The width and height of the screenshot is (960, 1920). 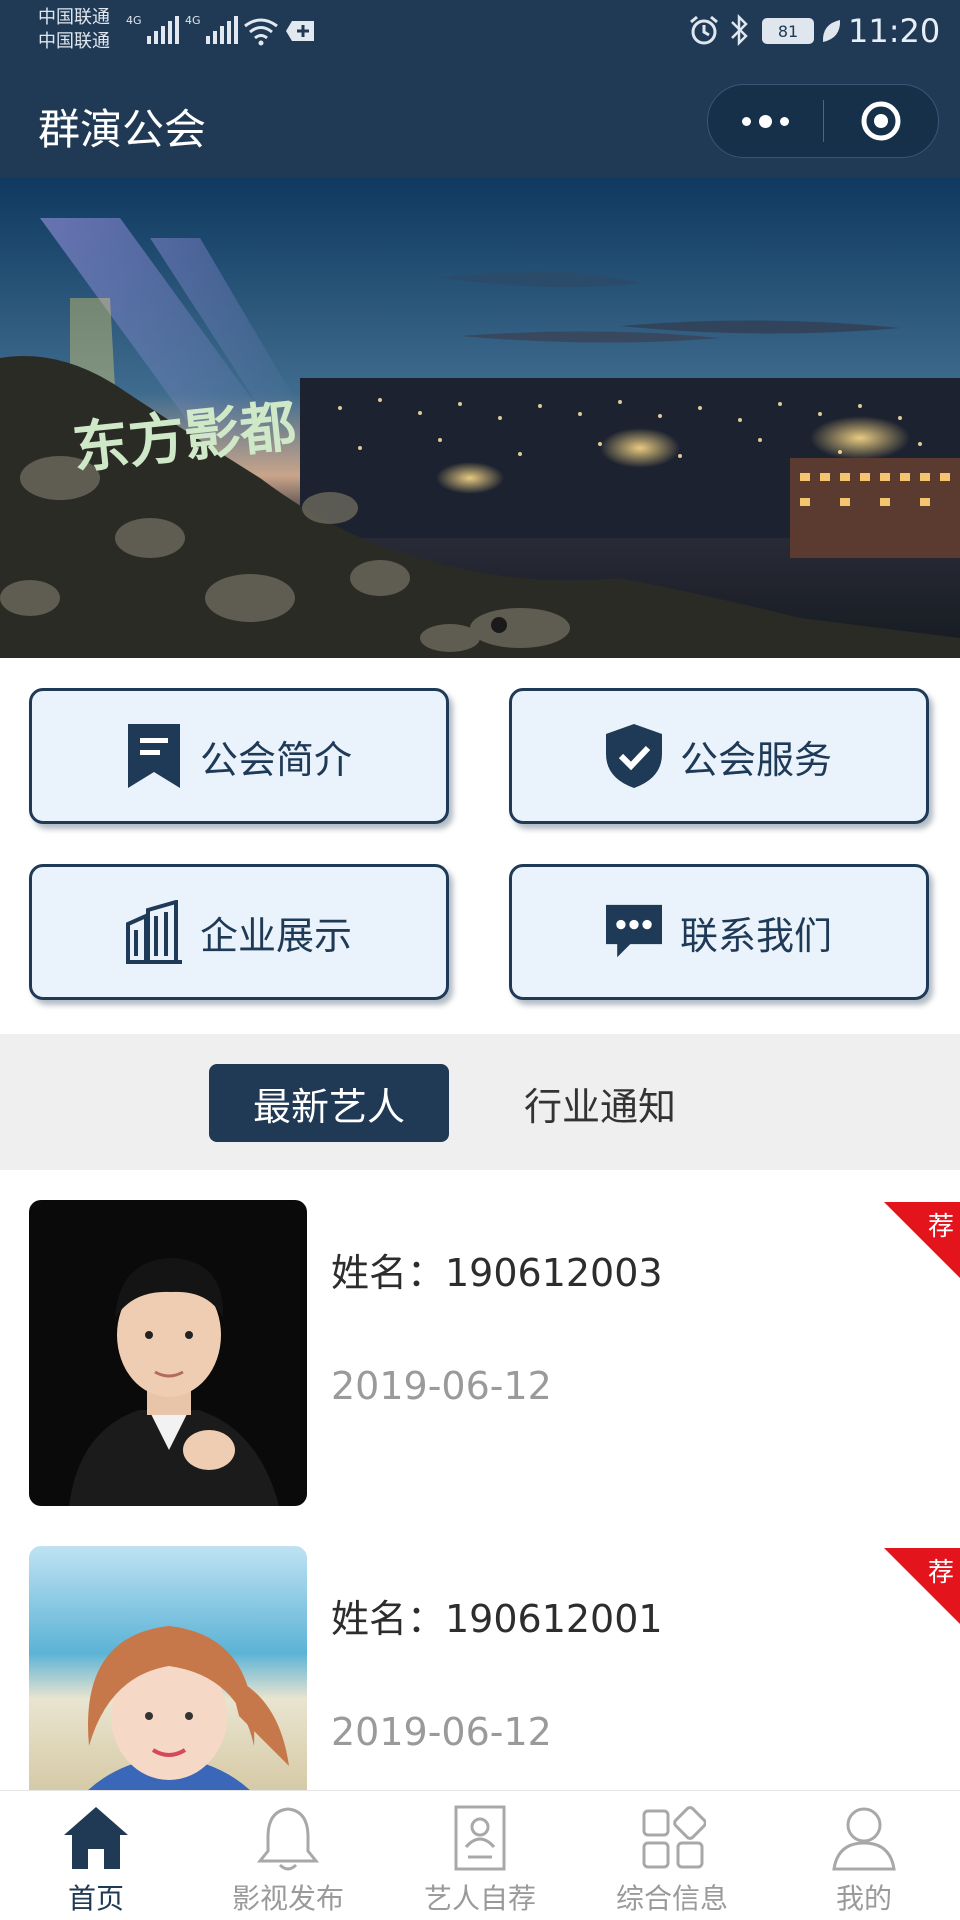 I want to click on guild-service-button: 公会服务, so click(x=719, y=756).